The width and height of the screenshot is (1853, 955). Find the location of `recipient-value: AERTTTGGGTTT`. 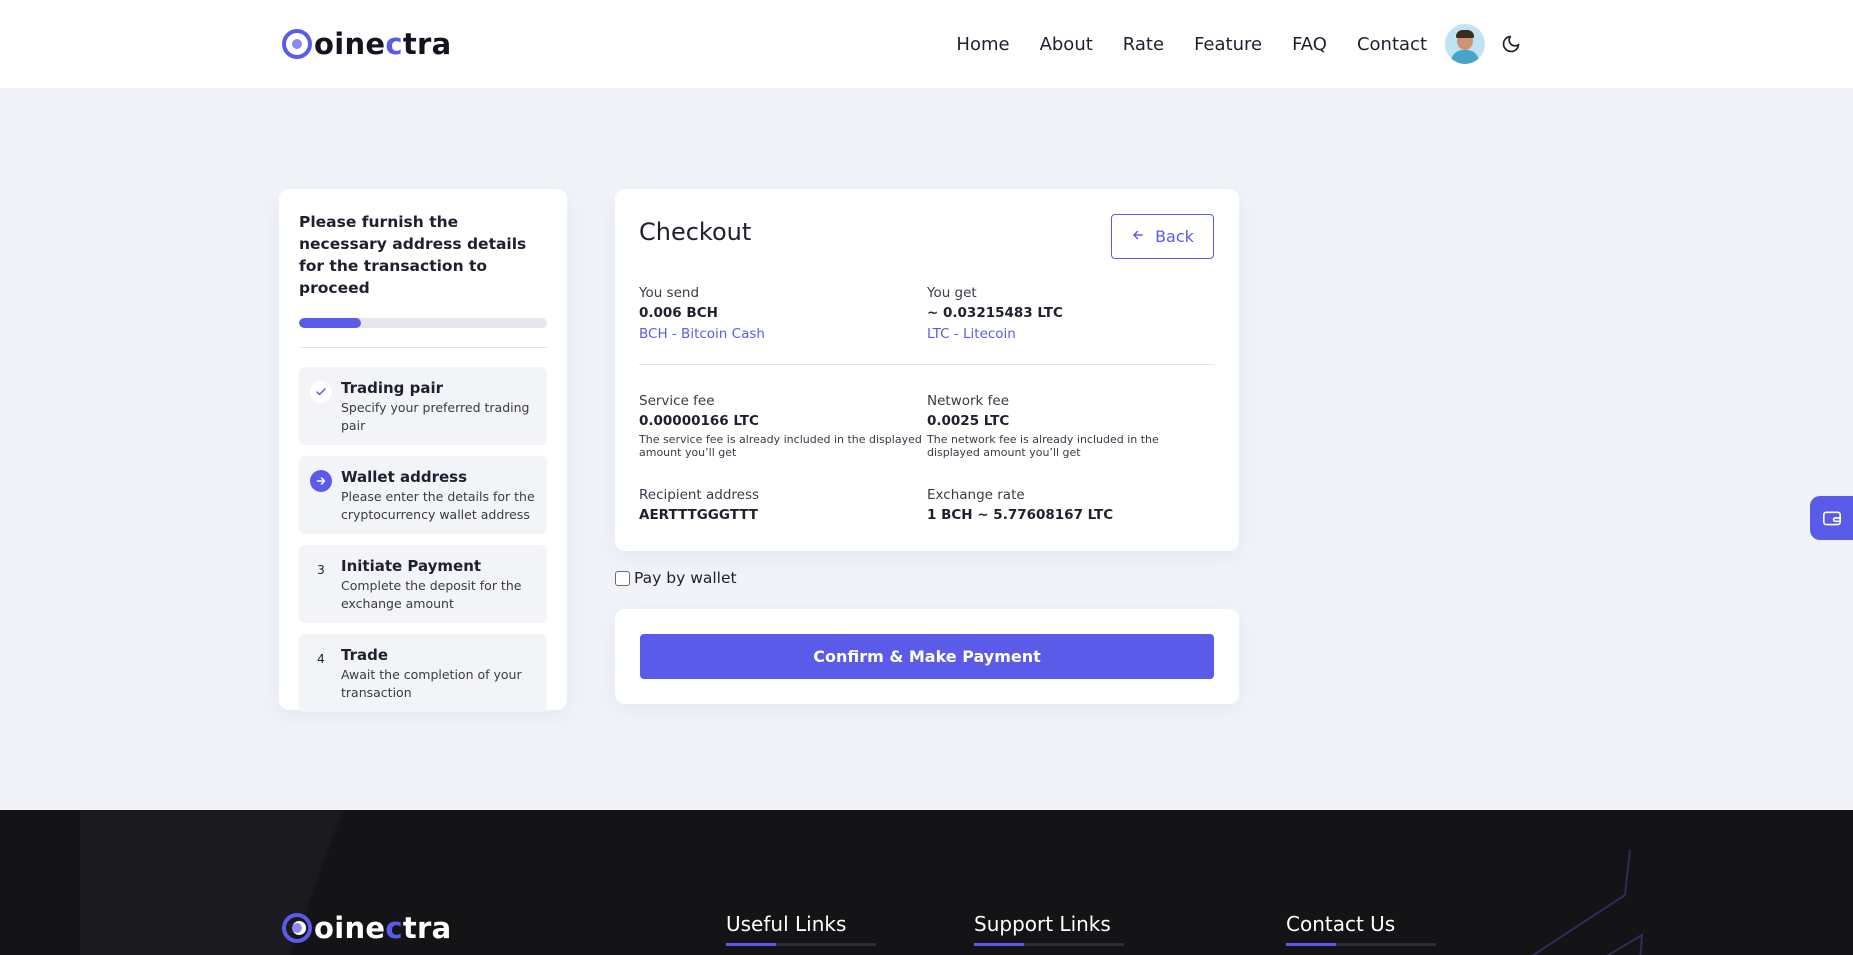

recipient-value: AERTTTGGGTTT is located at coordinates (698, 515).